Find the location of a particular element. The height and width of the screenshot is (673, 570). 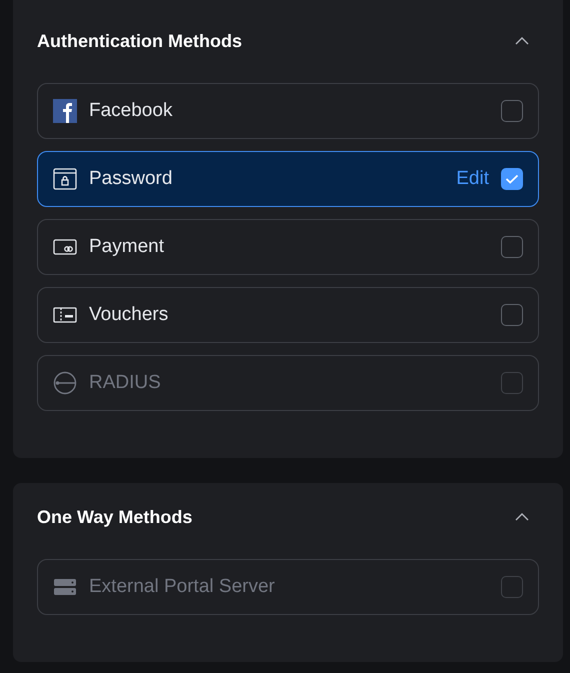

method-option: Vouchers is located at coordinates (288, 315).